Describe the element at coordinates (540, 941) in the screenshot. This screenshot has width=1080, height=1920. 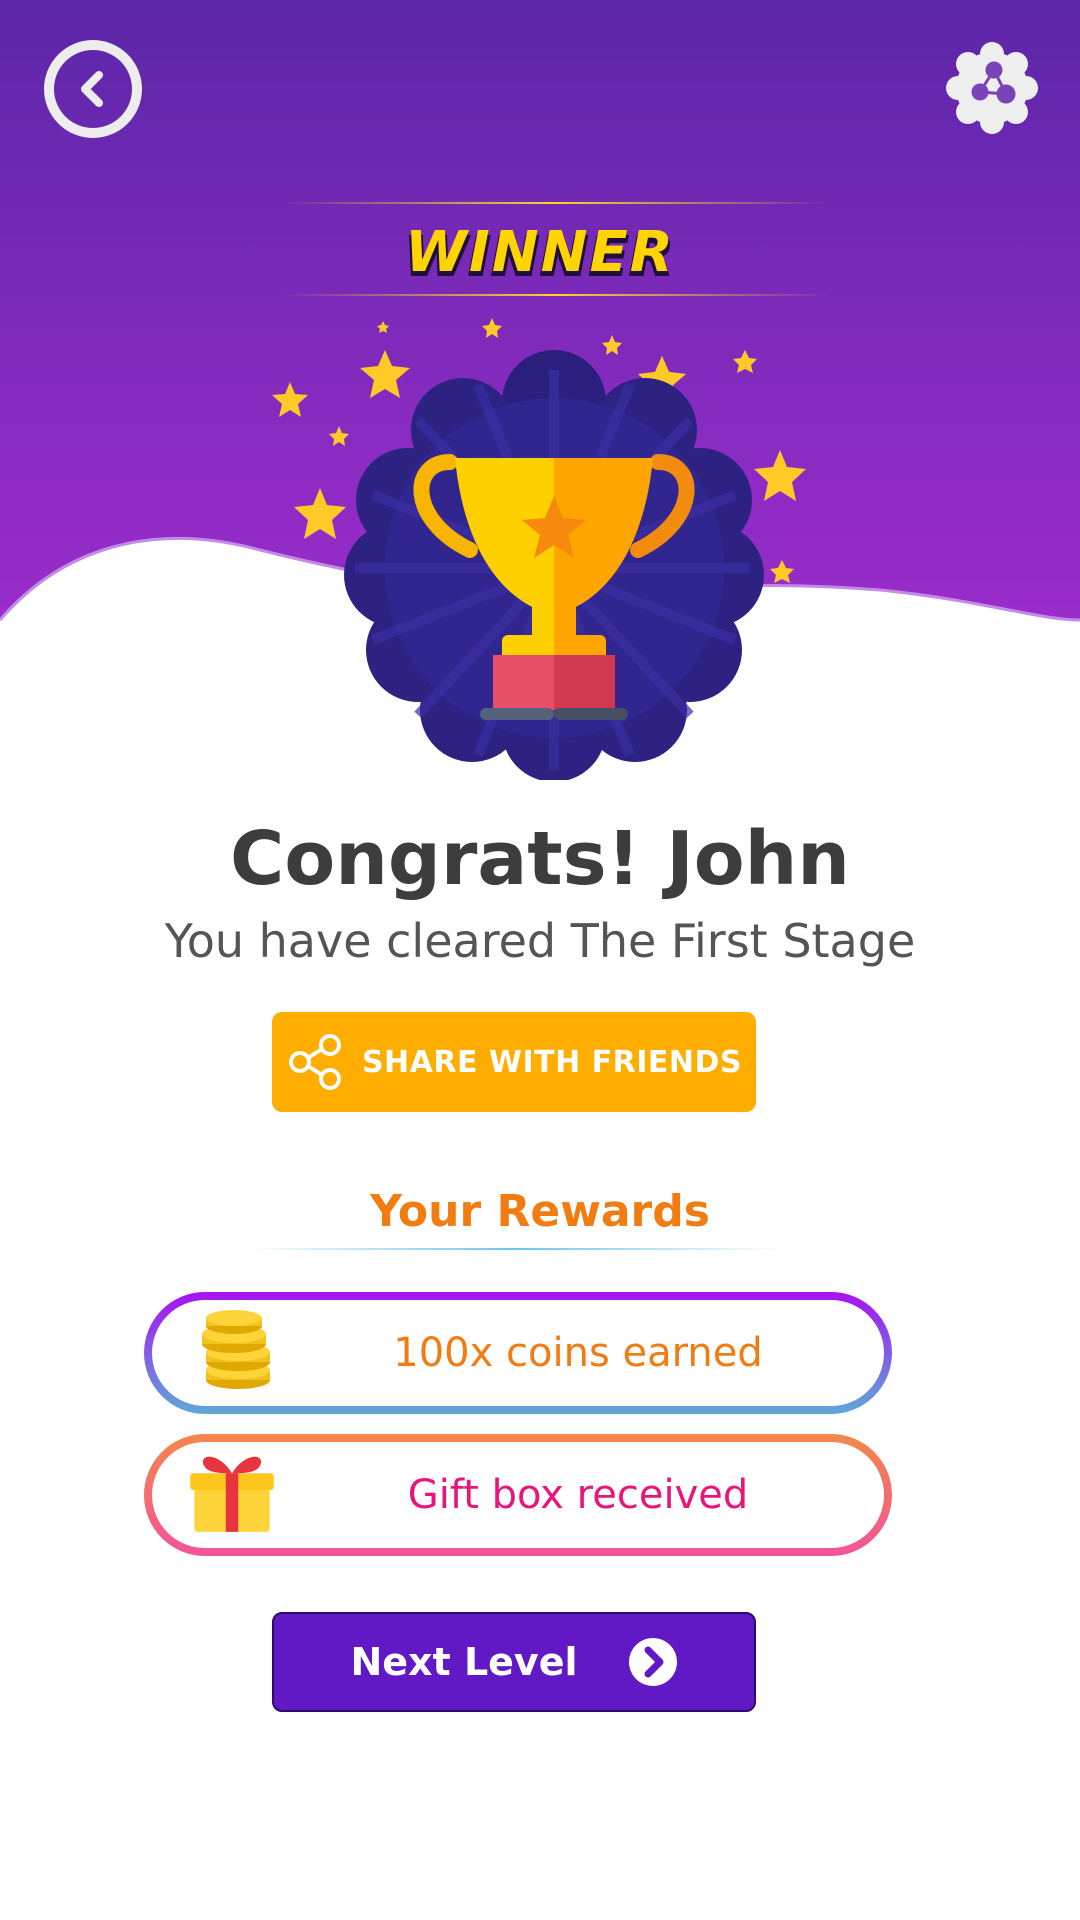
I see `stage-cleared-message: You have cleared The First Stage` at that location.